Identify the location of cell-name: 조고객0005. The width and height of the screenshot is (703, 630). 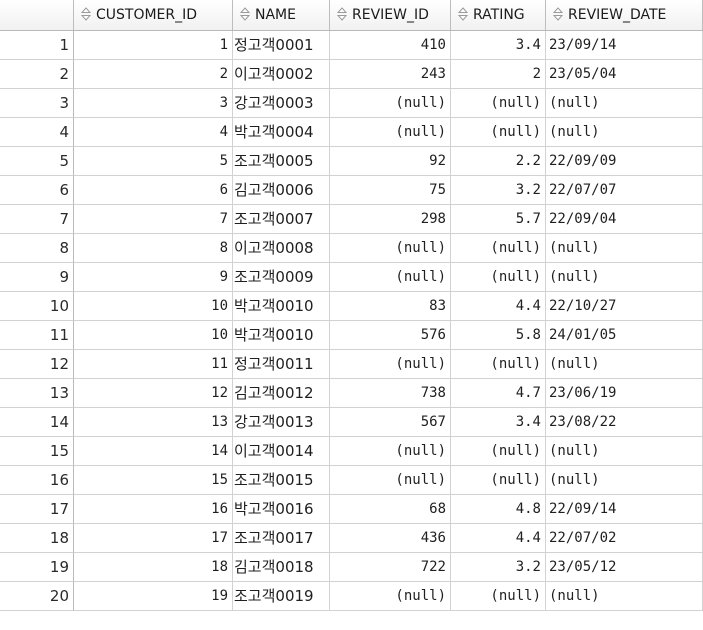
(281, 161).